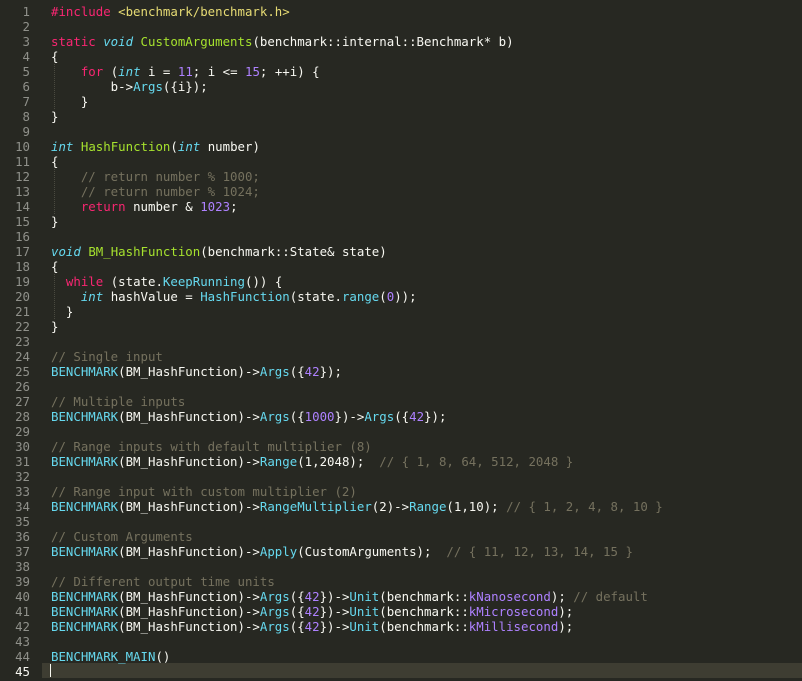 The height and width of the screenshot is (681, 802). I want to click on code-token-plain: ; ++i) {, so click(290, 71).